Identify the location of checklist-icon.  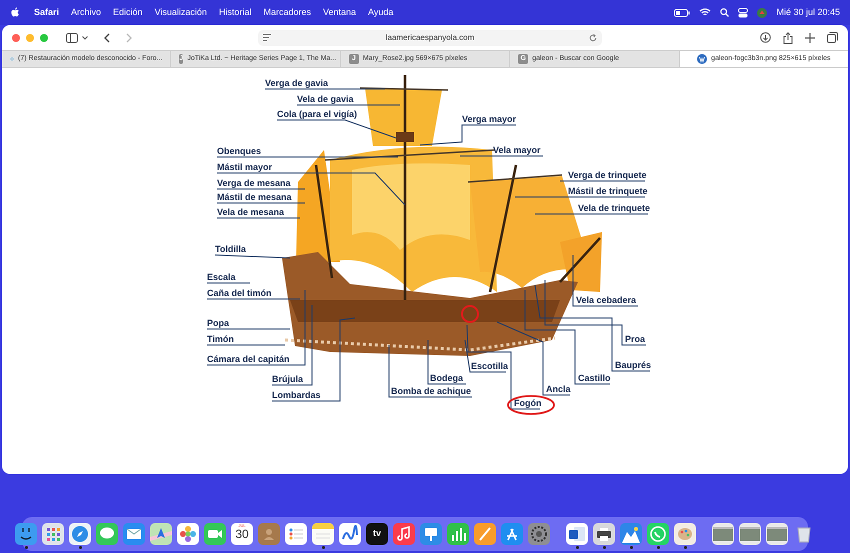
(296, 533).